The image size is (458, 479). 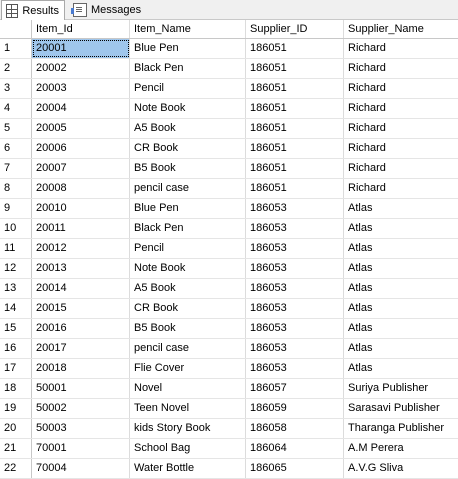 What do you see at coordinates (16, 368) in the screenshot?
I see `row-number-cell: 17` at bounding box center [16, 368].